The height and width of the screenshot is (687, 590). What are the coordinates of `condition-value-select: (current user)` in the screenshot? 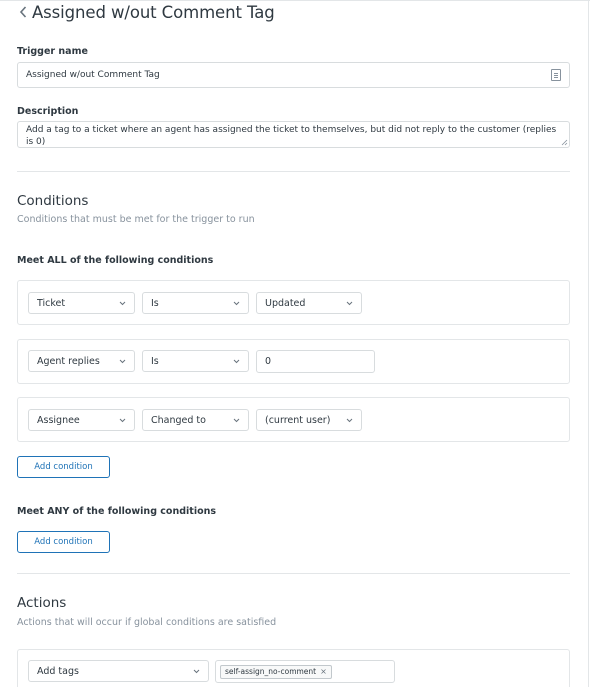 It's located at (309, 420).